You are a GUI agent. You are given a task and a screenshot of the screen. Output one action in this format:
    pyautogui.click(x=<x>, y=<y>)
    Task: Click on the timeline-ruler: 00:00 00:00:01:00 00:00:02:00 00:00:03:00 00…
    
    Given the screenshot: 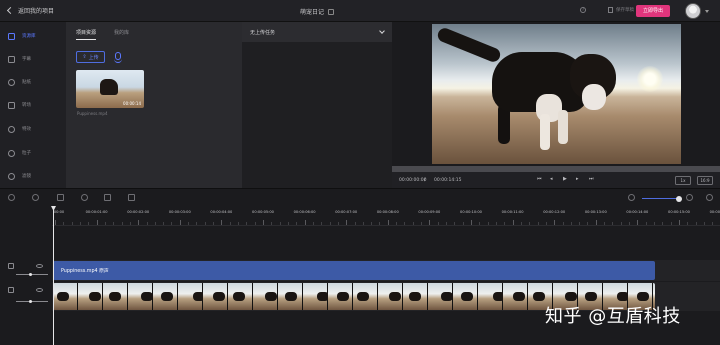 What is the action you would take?
    pyautogui.click(x=386, y=216)
    